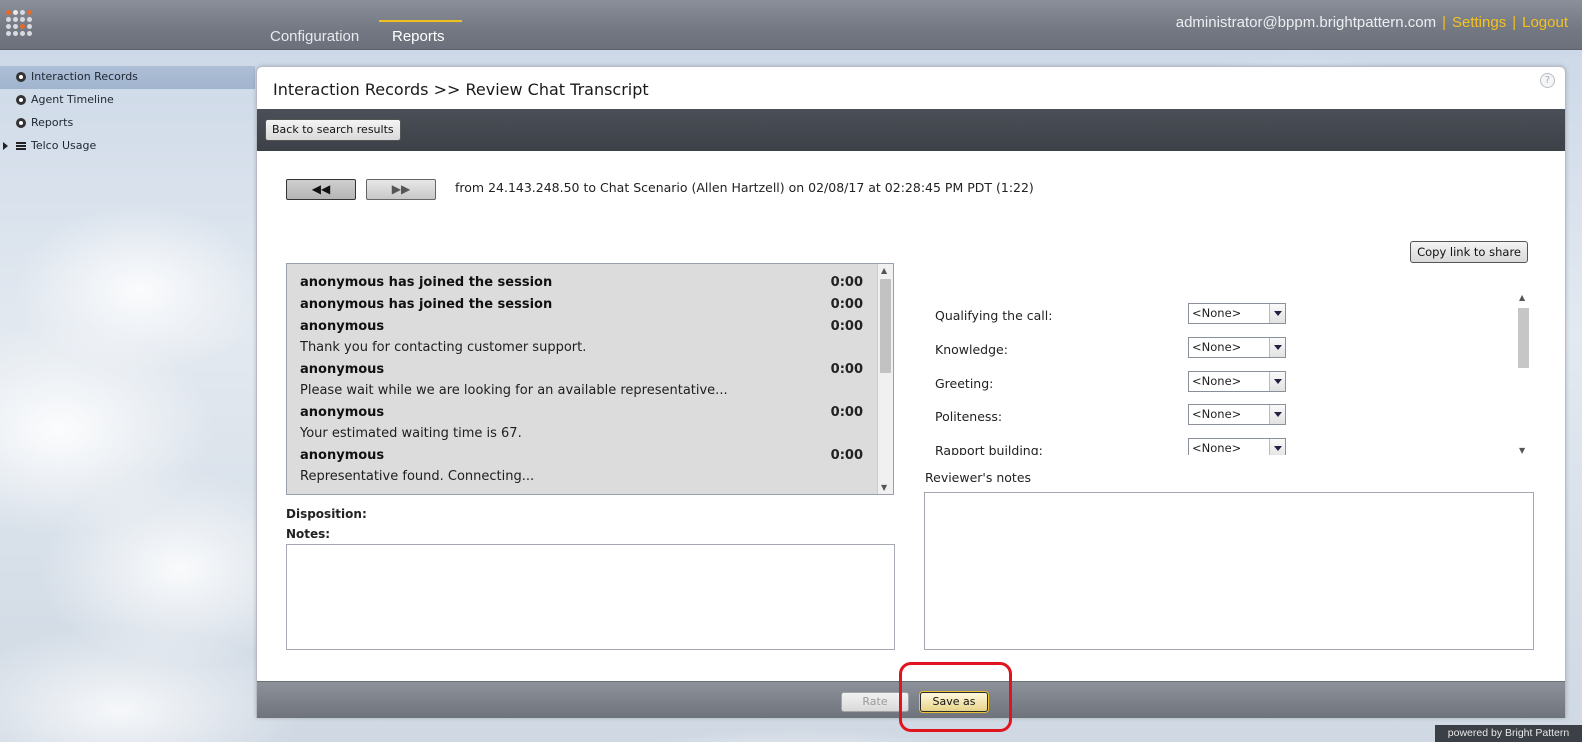 The height and width of the screenshot is (742, 1582). What do you see at coordinates (64, 145) in the screenshot?
I see `sidebar-item-label: Telco Usage` at bounding box center [64, 145].